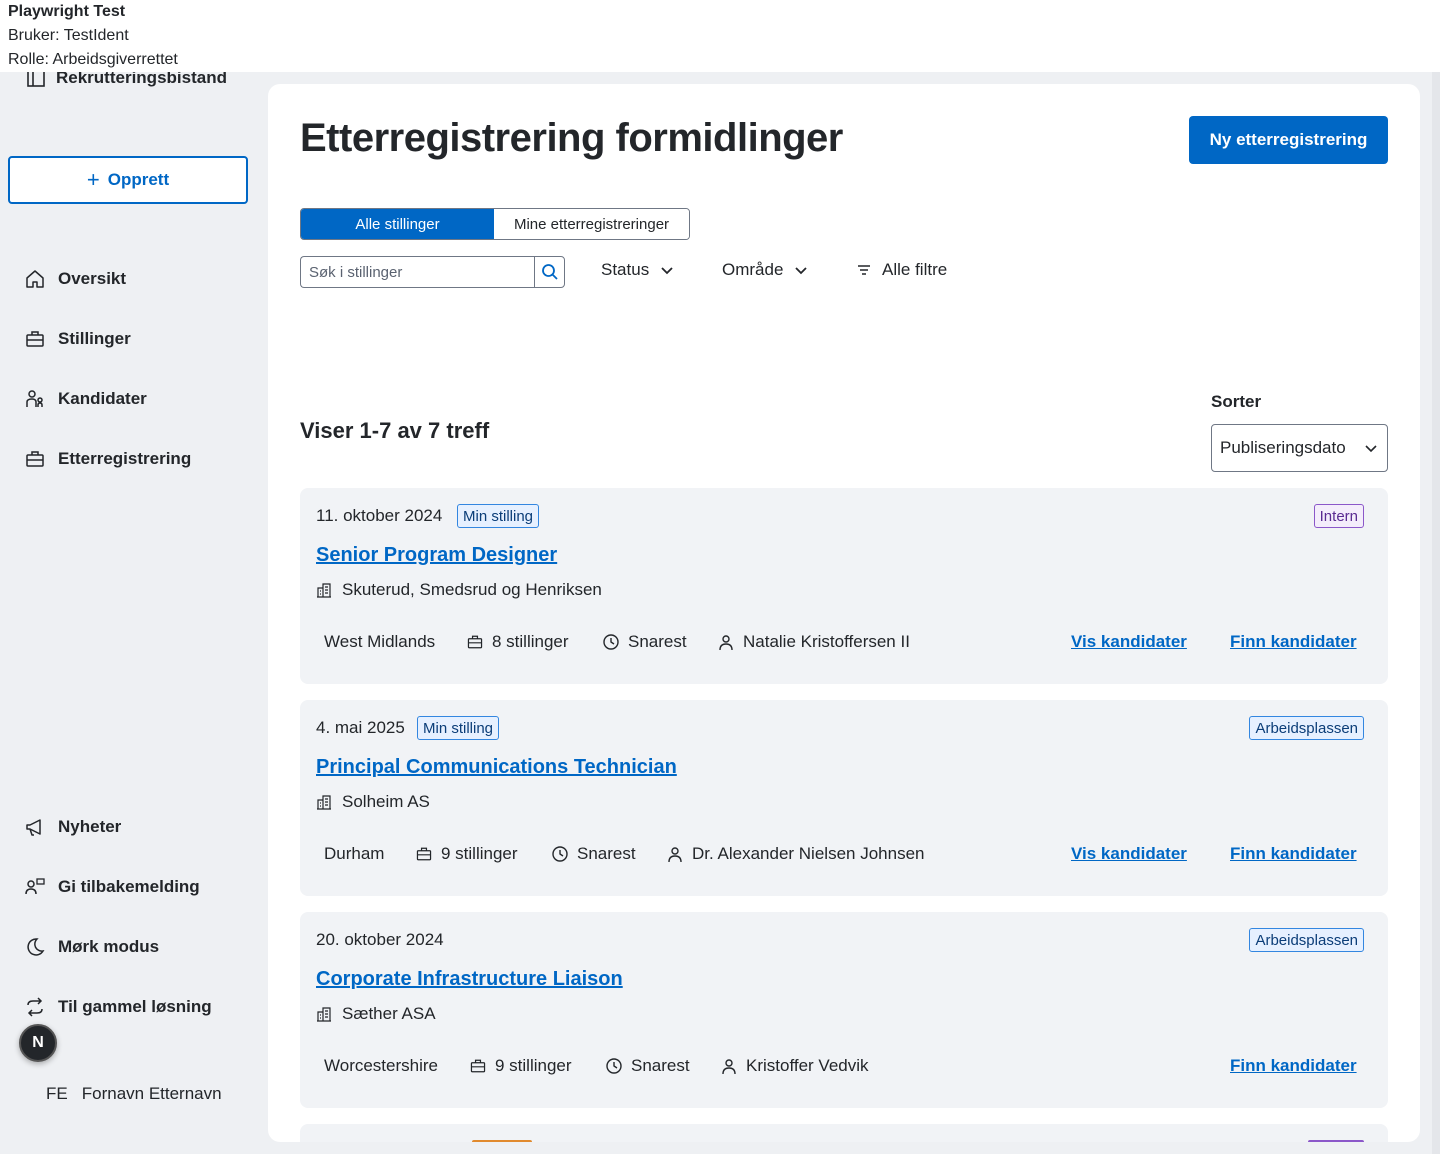  Describe the element at coordinates (753, 269) in the screenshot. I see `filter-label: Område` at that location.